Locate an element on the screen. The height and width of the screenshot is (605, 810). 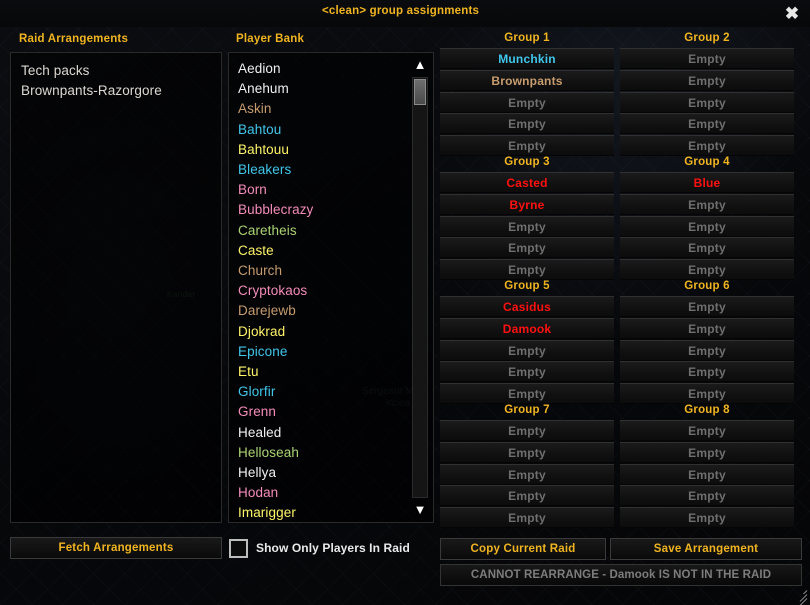
player-bank-item: Grenn is located at coordinates (322, 412).